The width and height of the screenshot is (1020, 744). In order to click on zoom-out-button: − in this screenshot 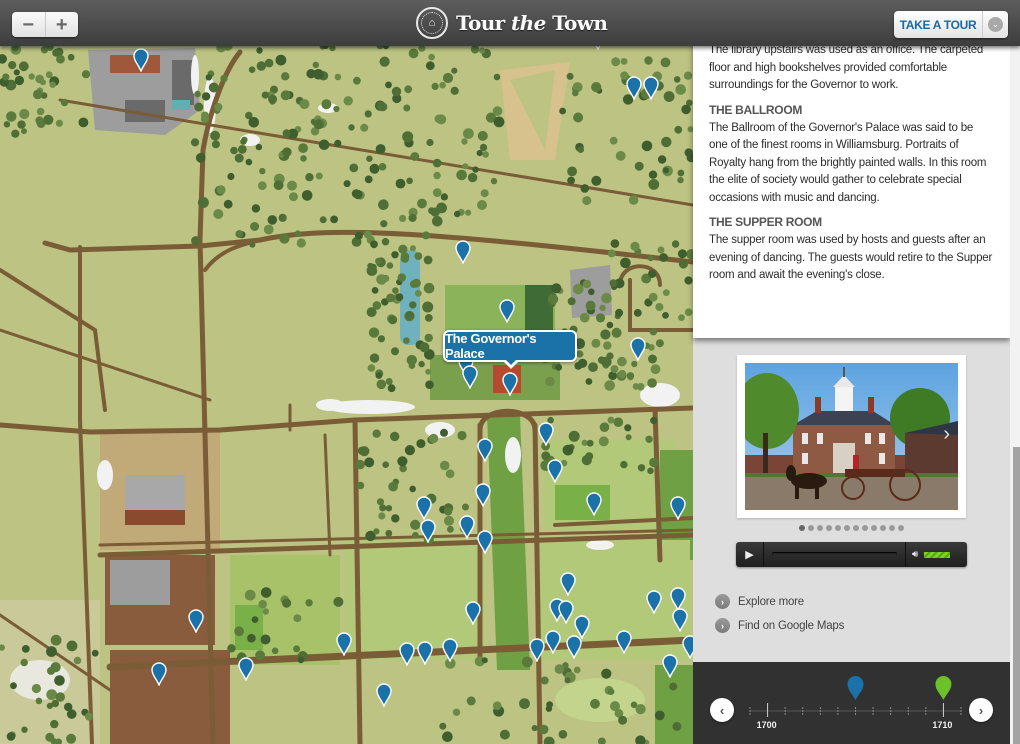, I will do `click(28, 24)`.